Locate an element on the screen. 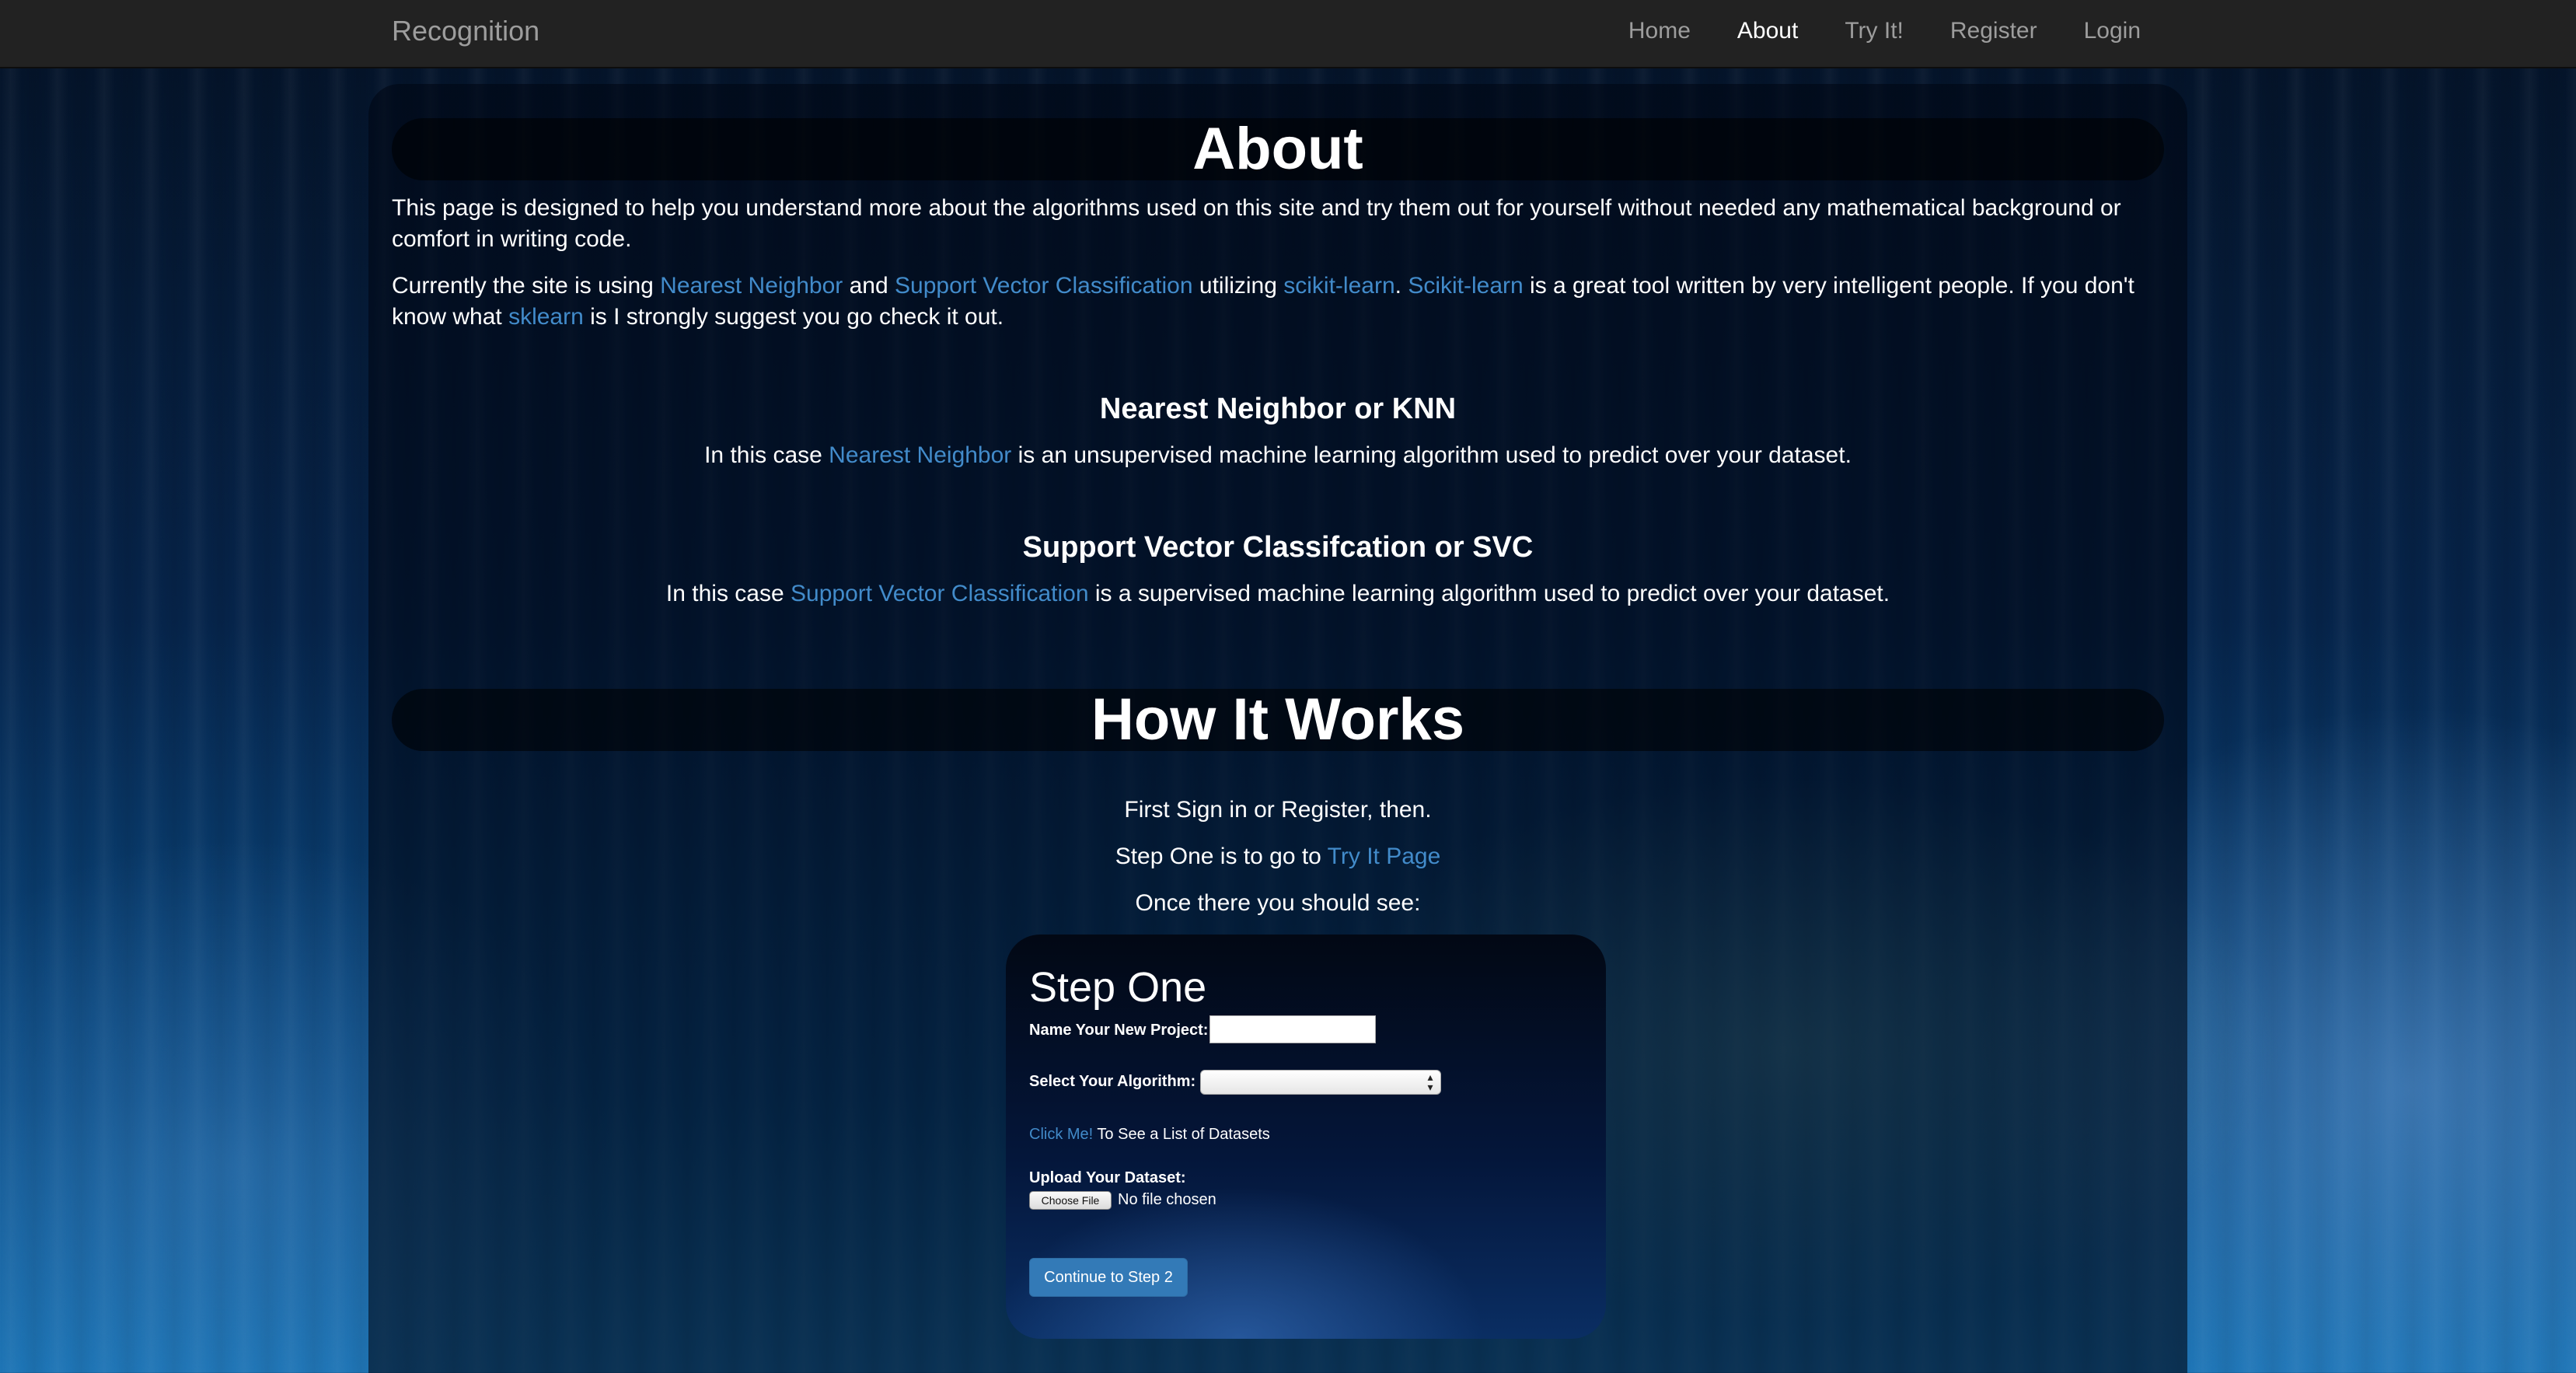  continue-to-step-2-button: Continue to Step 2 is located at coordinates (1109, 1277).